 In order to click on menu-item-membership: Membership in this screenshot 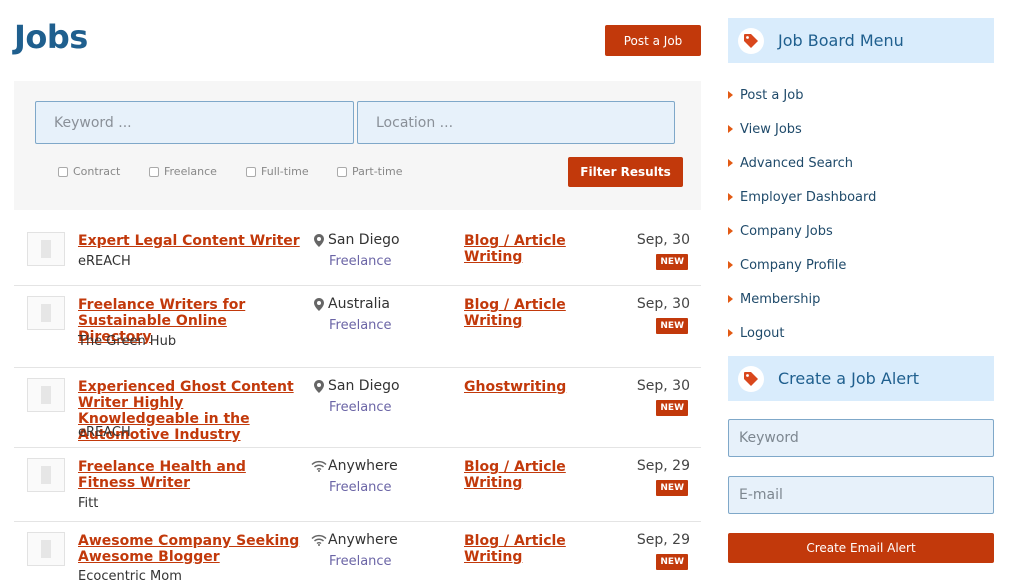, I will do `click(861, 299)`.